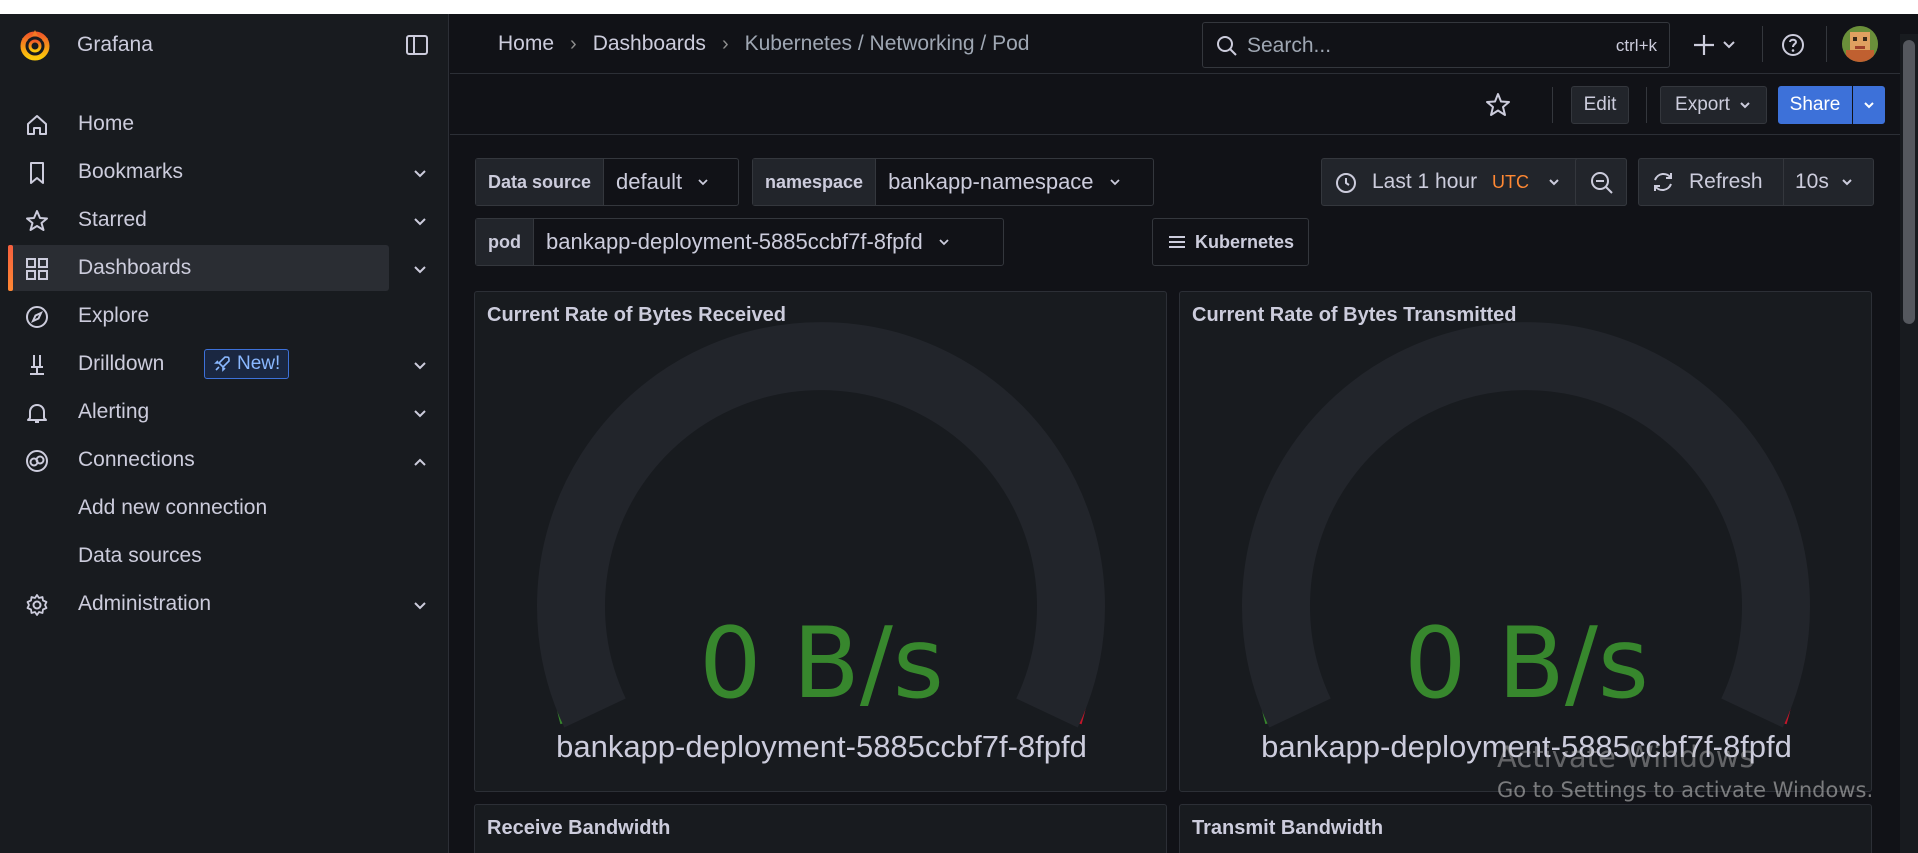  Describe the element at coordinates (887, 43) in the screenshot. I see `breadcrumb-current: Kubernetes / Networking / Pod` at that location.